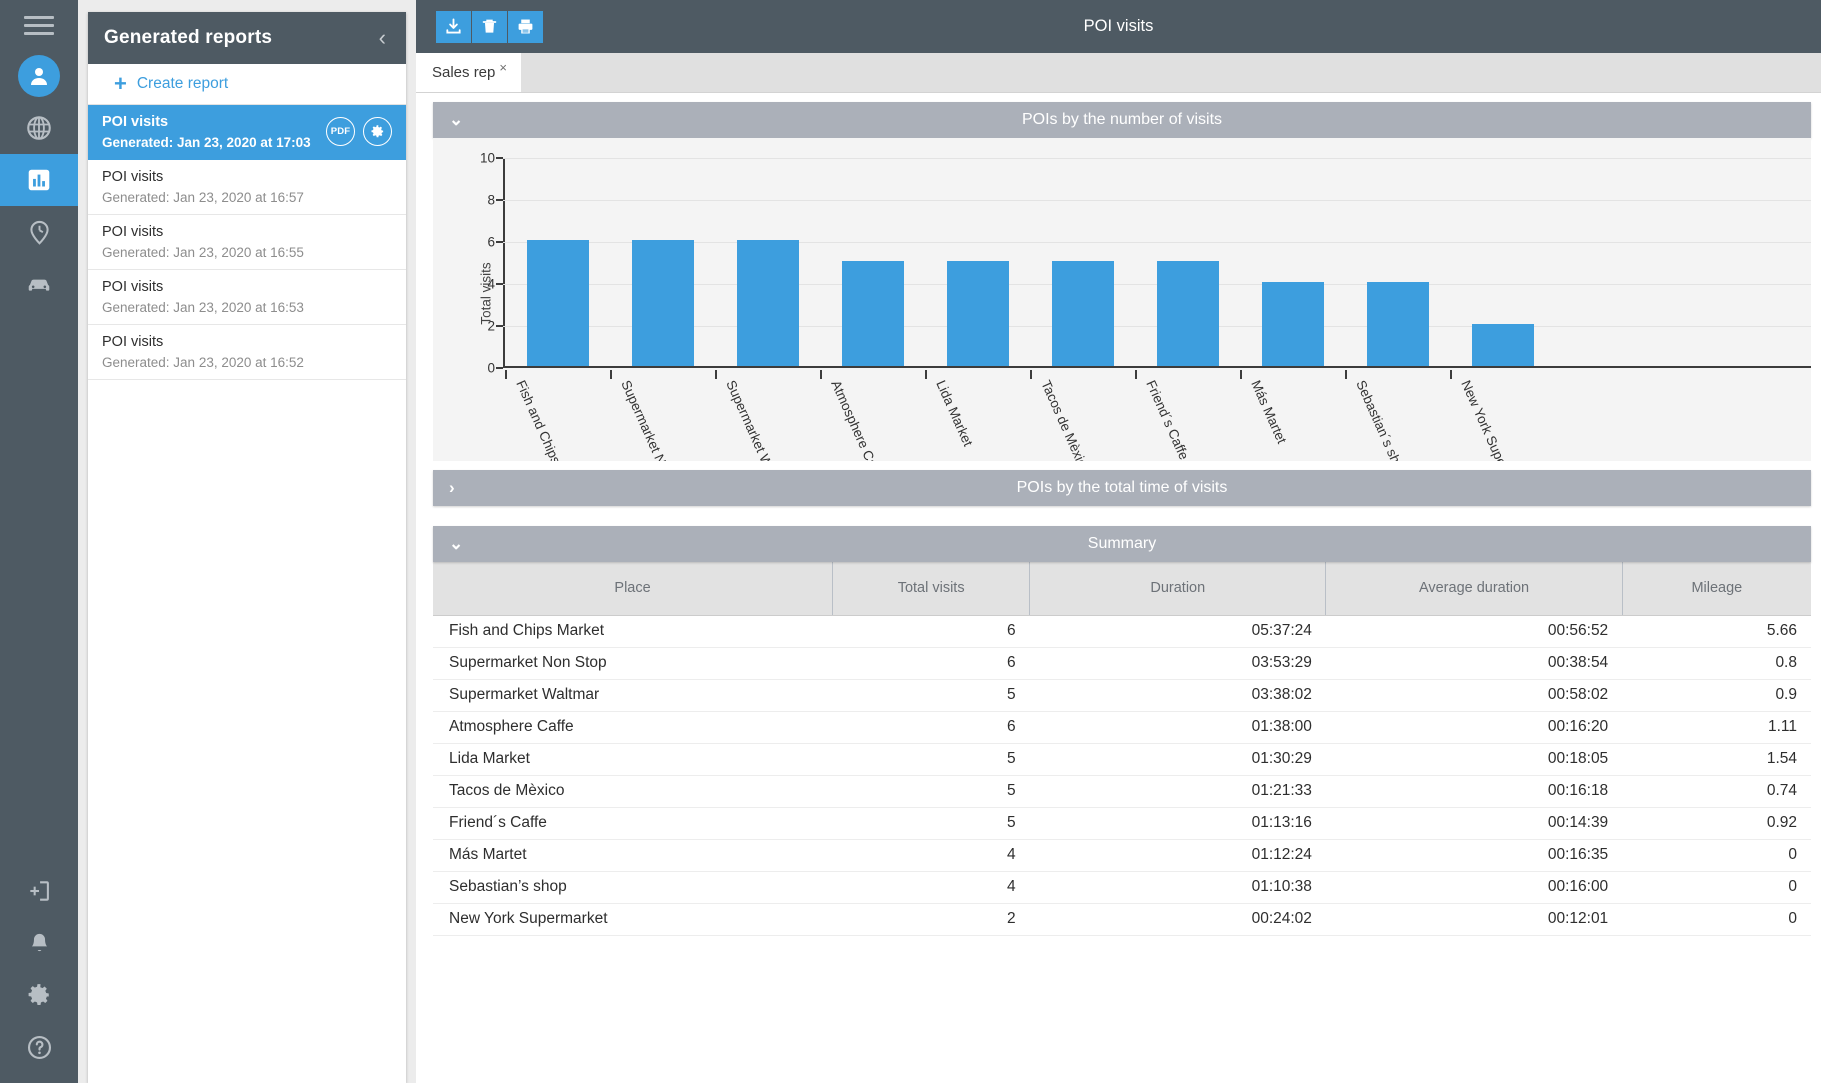 The width and height of the screenshot is (1821, 1083). I want to click on cell-average-duration: 00:16:18, so click(1474, 791).